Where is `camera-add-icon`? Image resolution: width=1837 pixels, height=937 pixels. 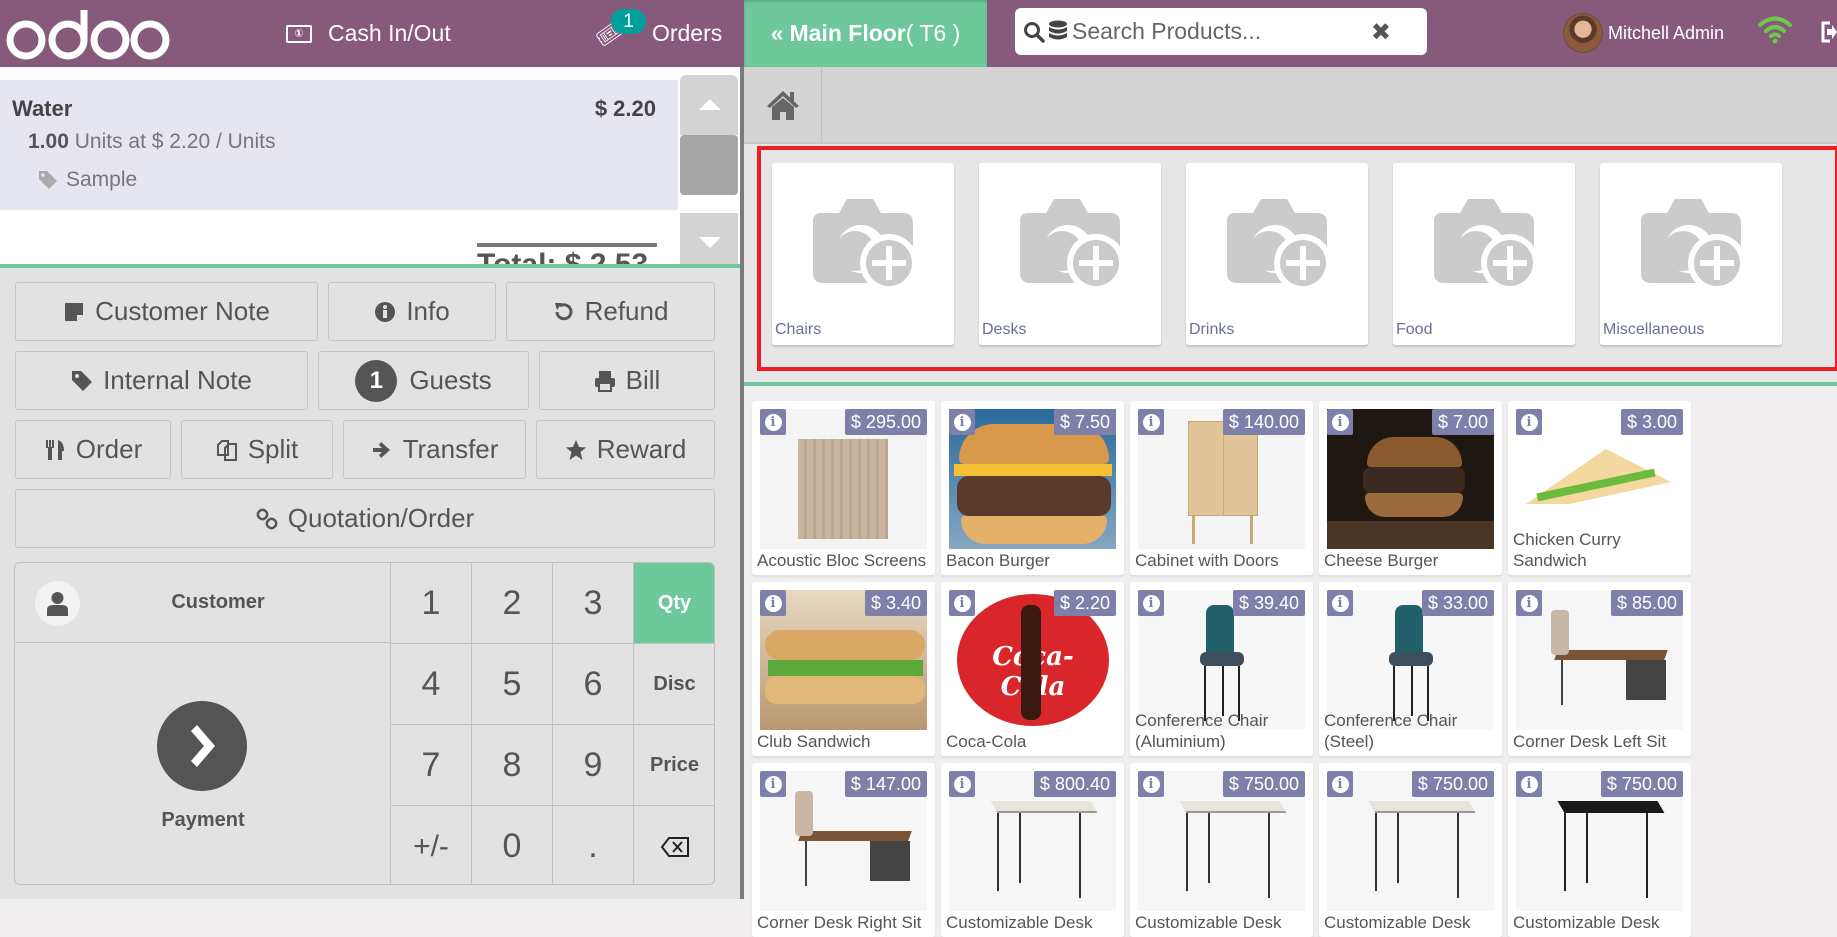 camera-add-icon is located at coordinates (1486, 245).